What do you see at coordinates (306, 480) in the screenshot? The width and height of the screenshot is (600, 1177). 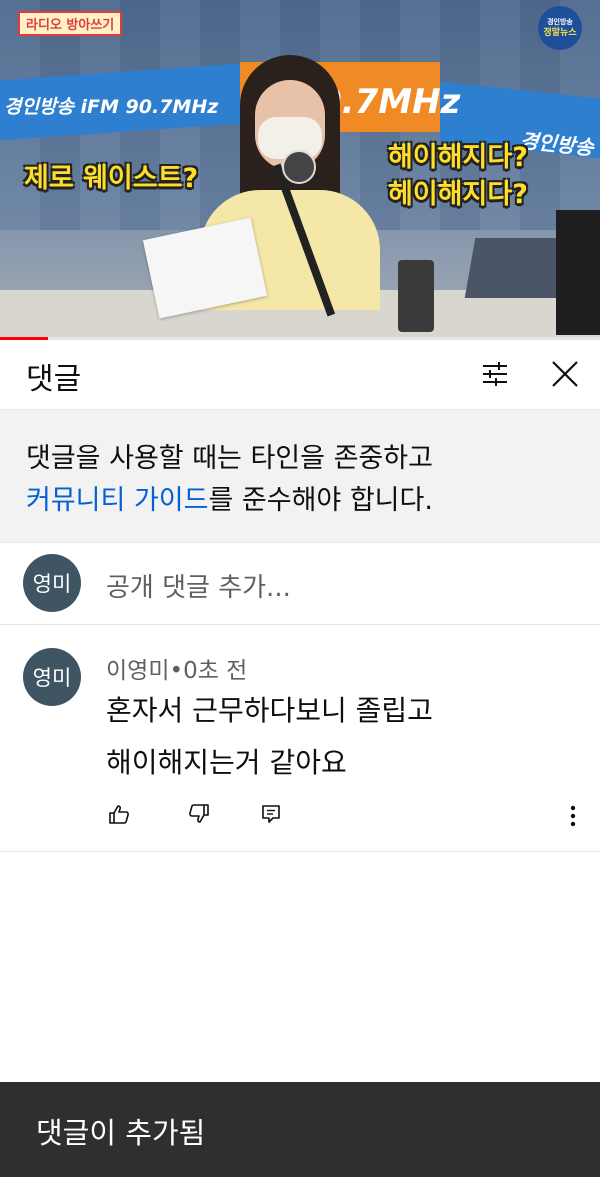 I see `notice-text: 댓글을 사용할 때는 타인을 존중하고커뮤니티 가이드를 준수해야 합니다.` at bounding box center [306, 480].